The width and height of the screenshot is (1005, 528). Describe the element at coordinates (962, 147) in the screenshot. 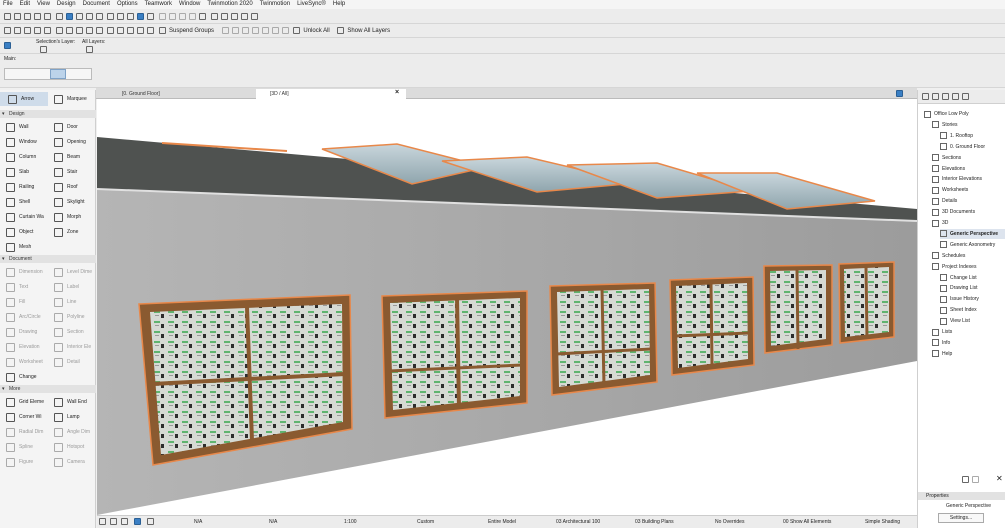

I see `navigator-item: 0. Ground Floor` at that location.